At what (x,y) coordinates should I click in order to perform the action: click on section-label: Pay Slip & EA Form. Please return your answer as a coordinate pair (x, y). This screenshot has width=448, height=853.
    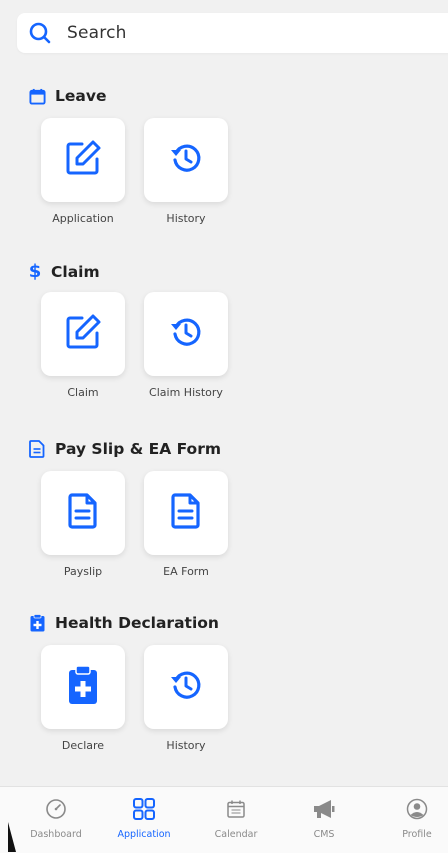
    Looking at the image, I should click on (138, 449).